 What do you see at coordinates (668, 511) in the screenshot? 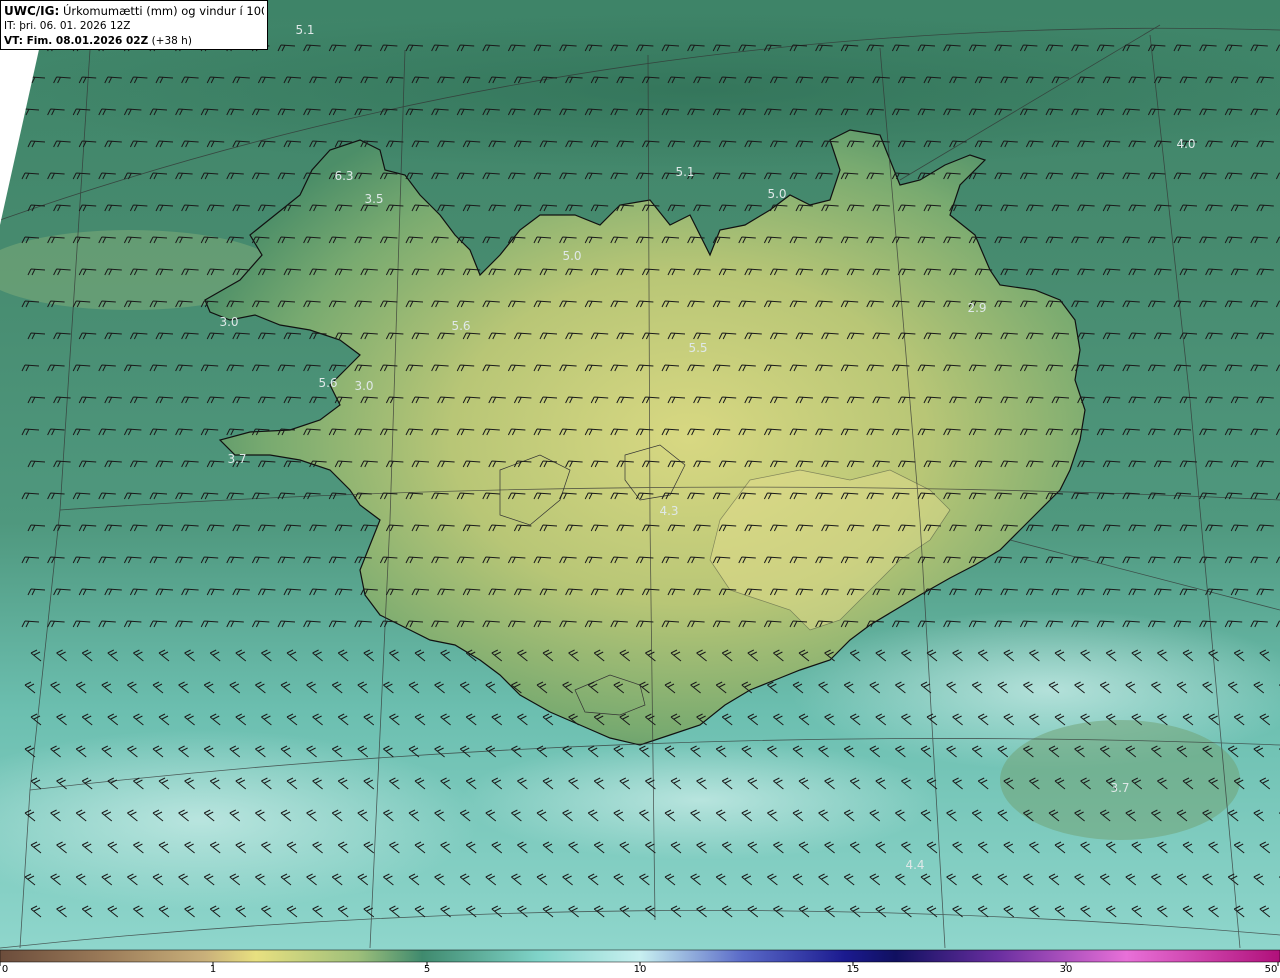
I see `map-value-label: 4.3` at bounding box center [668, 511].